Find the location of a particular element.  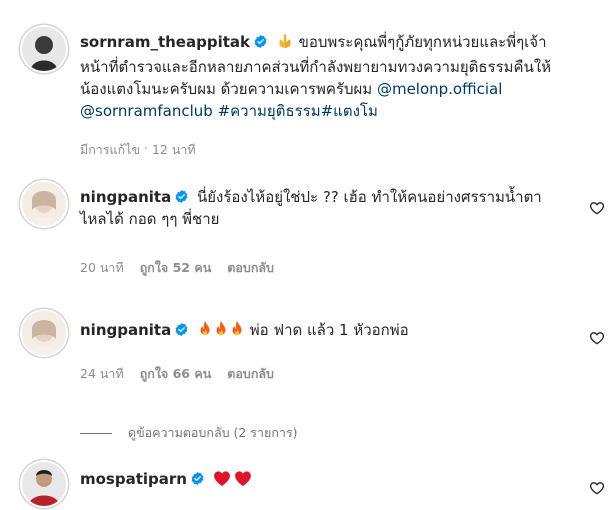

comment-username: mospatiparn is located at coordinates (133, 479).